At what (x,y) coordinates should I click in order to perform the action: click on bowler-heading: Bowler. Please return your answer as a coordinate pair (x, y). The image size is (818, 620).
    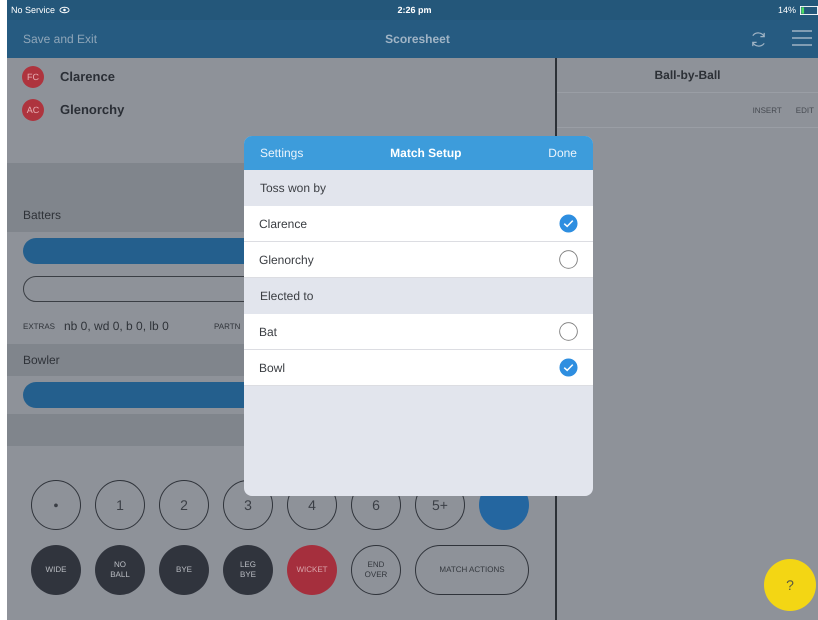
    Looking at the image, I should click on (41, 360).